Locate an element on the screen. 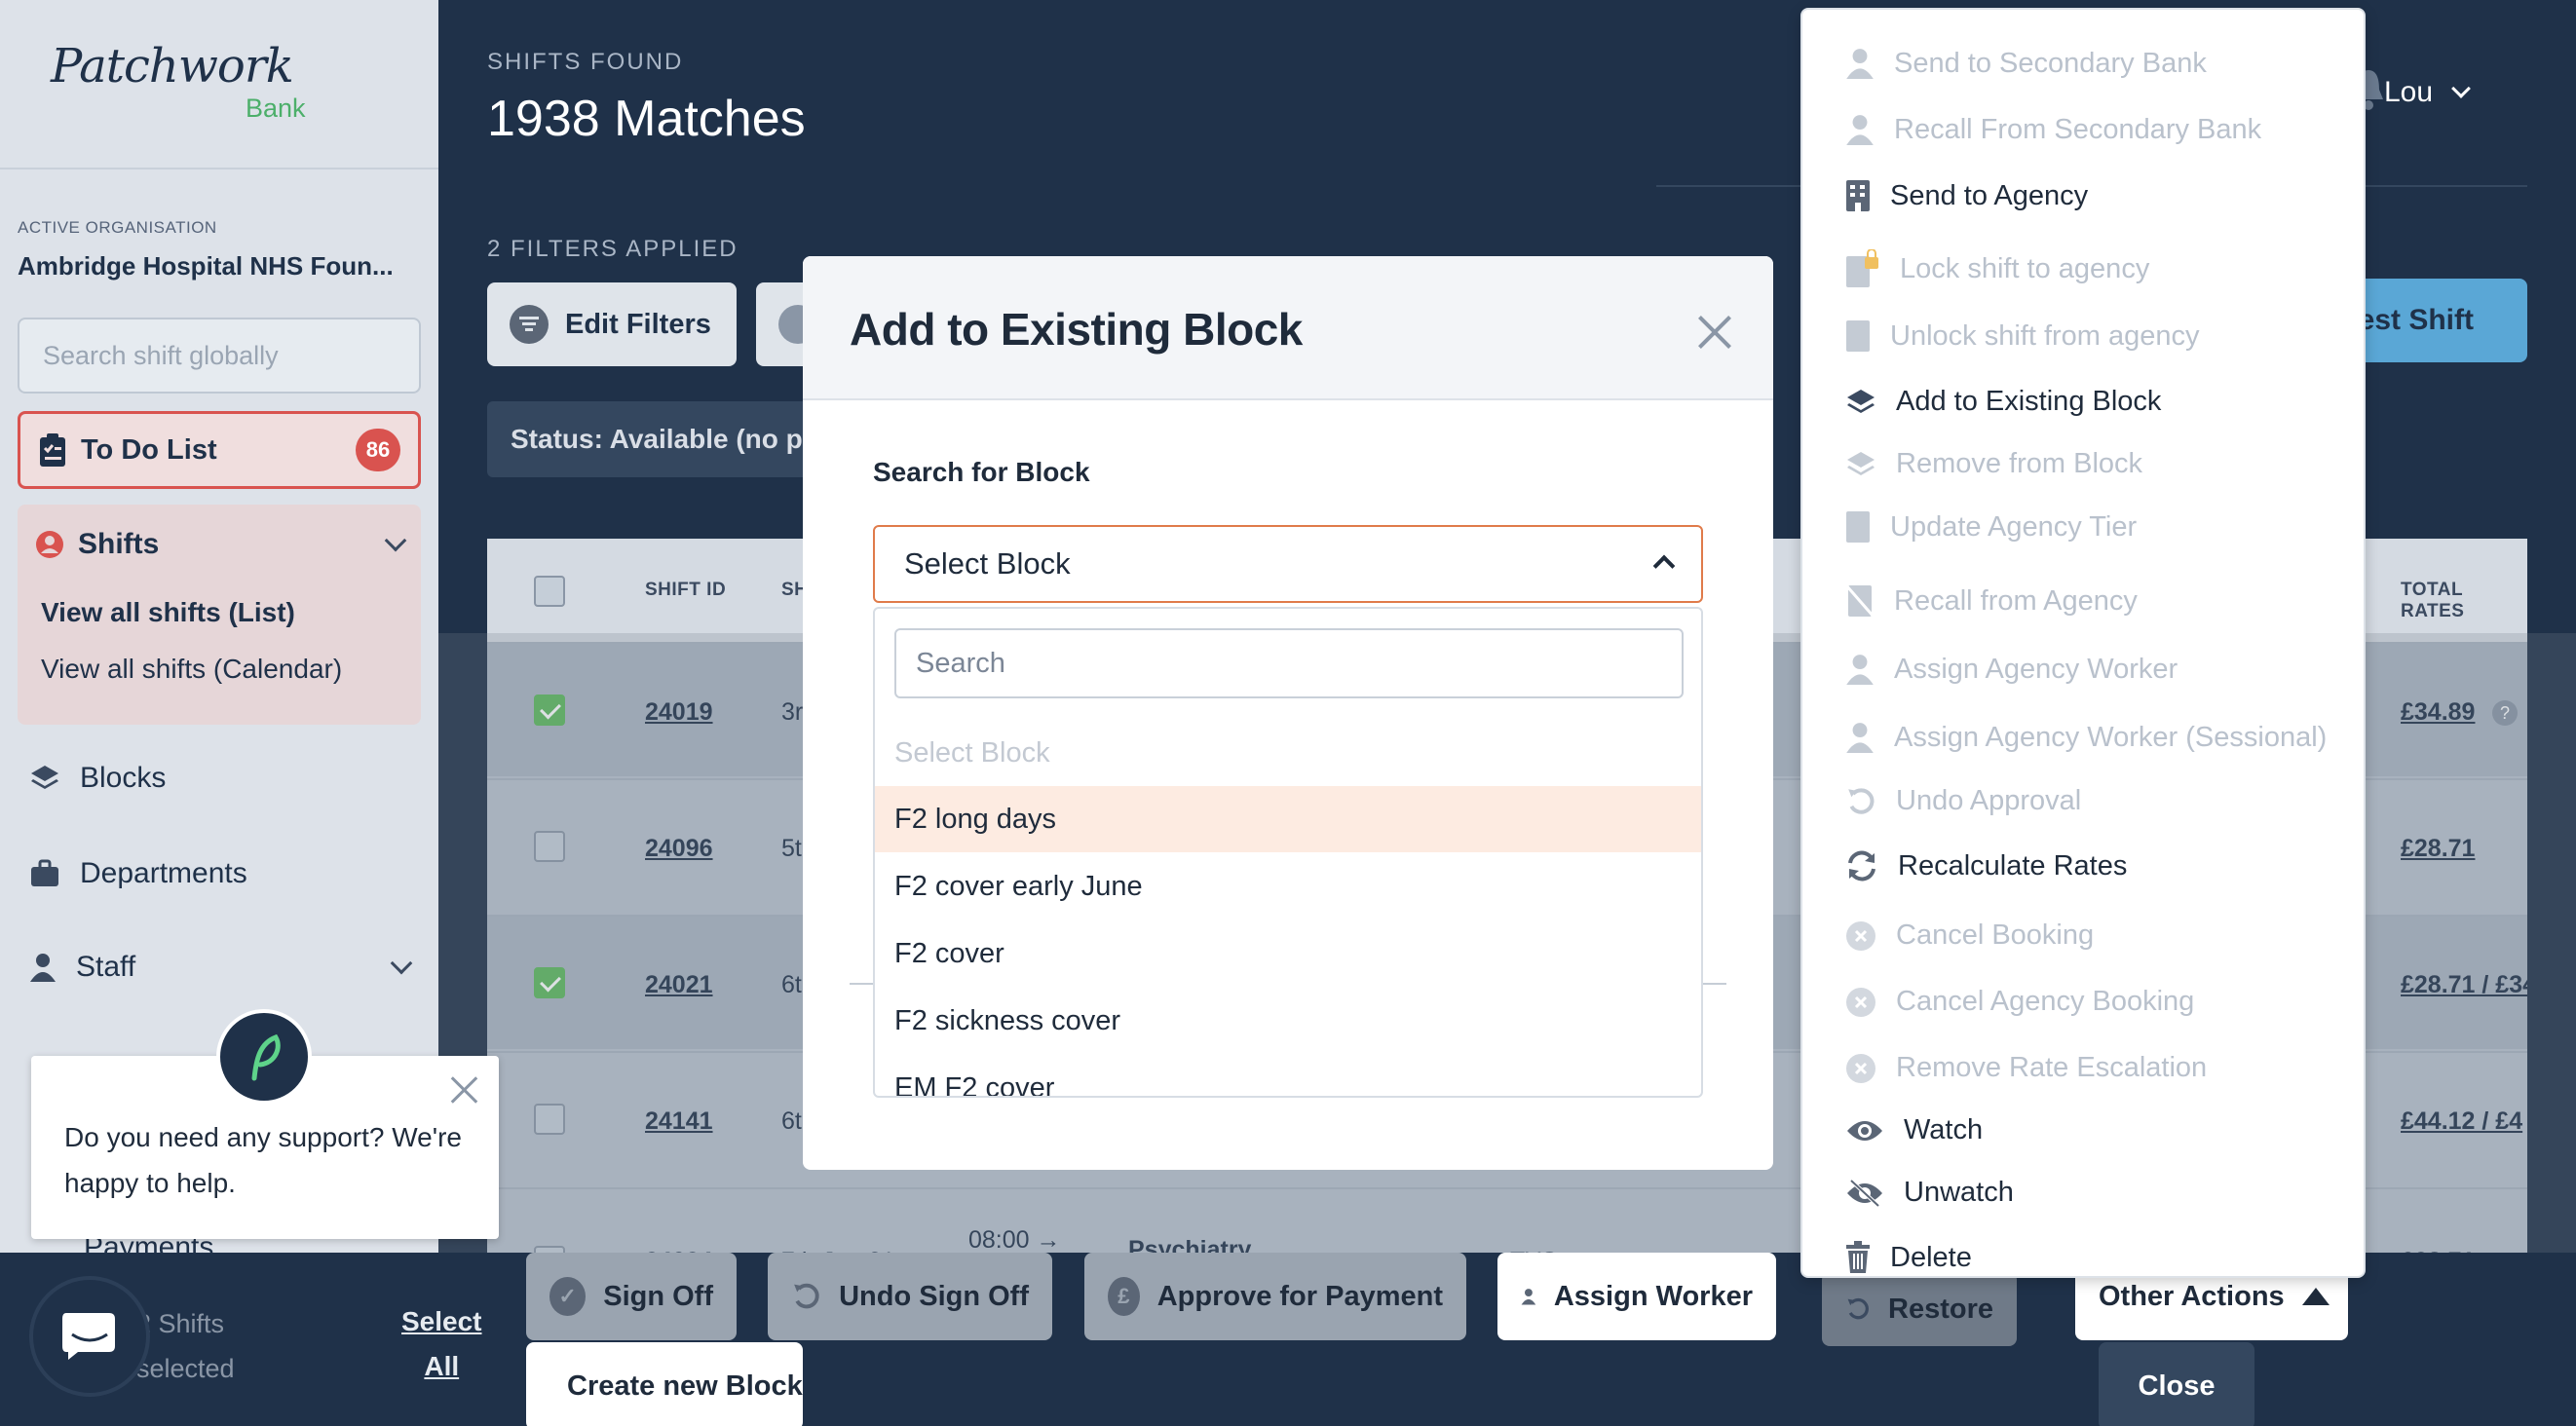  menu-item-lock-shift-to-agency: Lock shift to agency is located at coordinates (1997, 268).